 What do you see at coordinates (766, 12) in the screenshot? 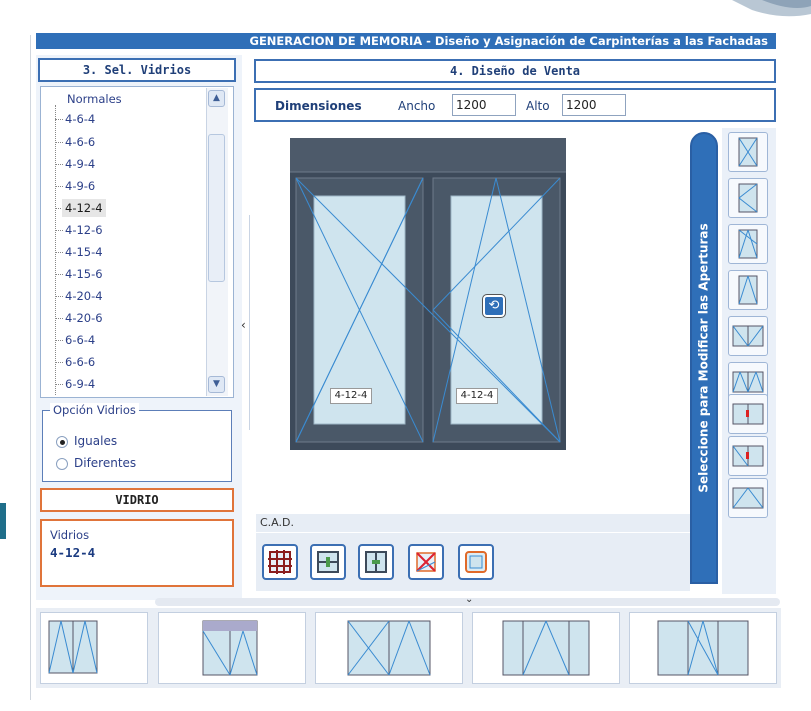
I see `corner-decoration` at bounding box center [766, 12].